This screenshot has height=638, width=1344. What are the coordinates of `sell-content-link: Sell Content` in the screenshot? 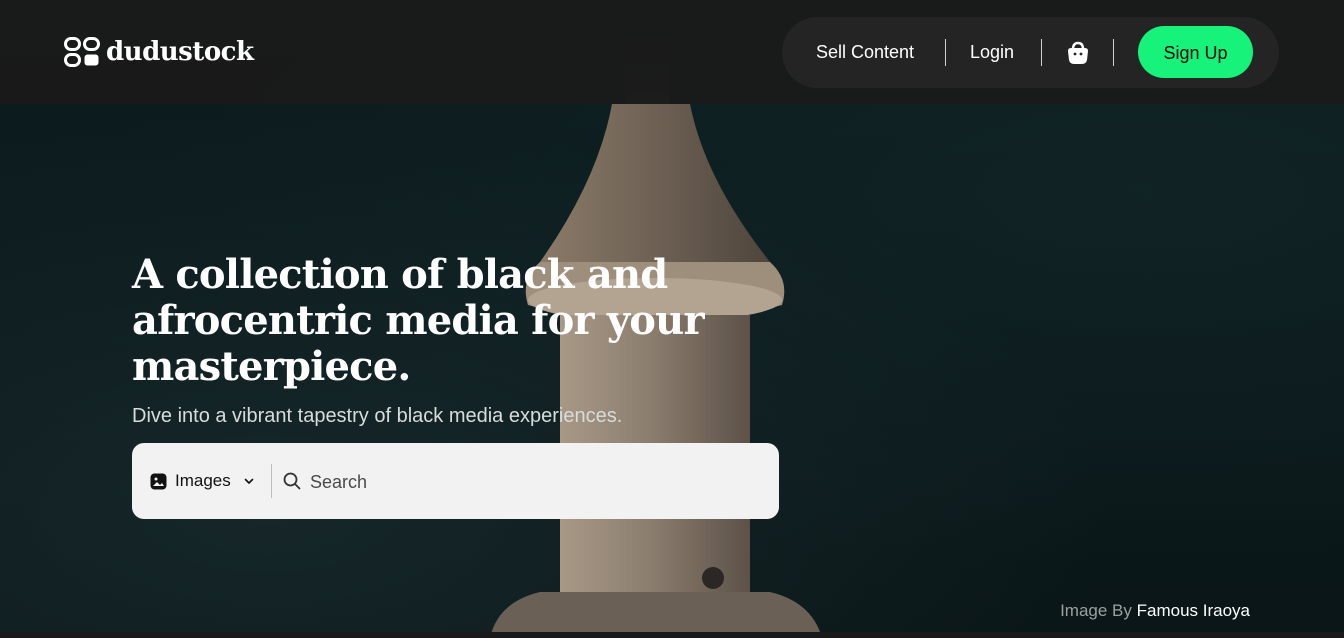 It's located at (865, 52).